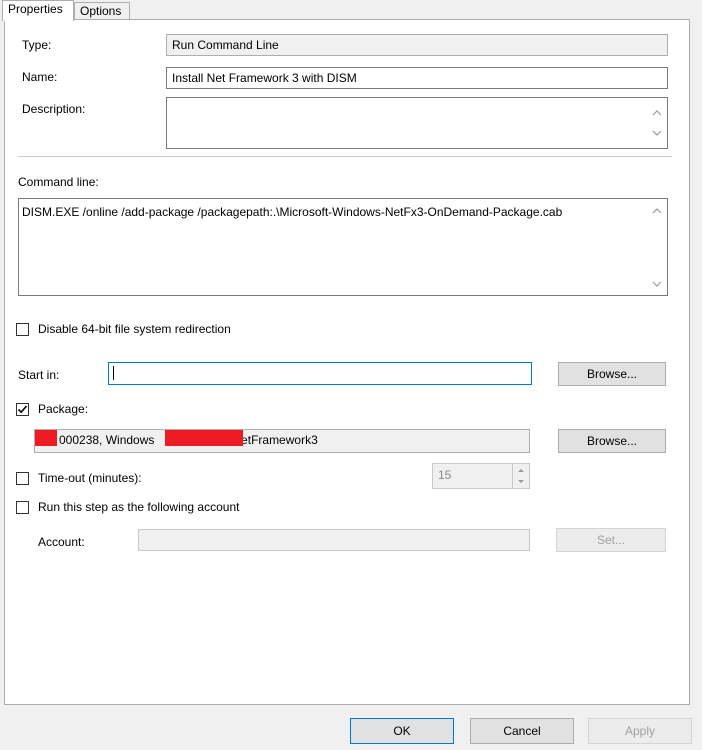 The height and width of the screenshot is (750, 702). Describe the element at coordinates (54, 109) in the screenshot. I see `description-label: Description:` at that location.